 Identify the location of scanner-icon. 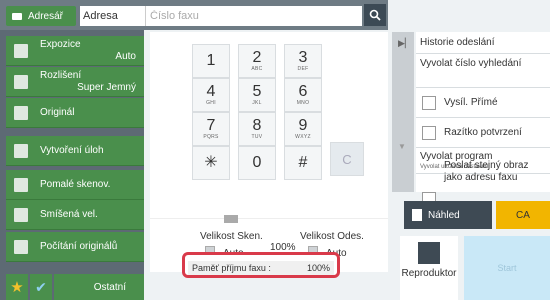
(231, 219).